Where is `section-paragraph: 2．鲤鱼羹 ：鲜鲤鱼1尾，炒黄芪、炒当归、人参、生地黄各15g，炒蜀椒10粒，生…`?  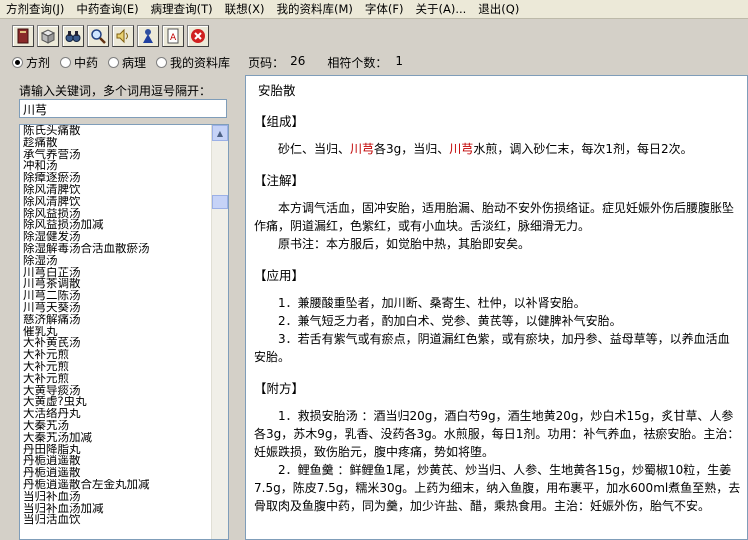
section-paragraph: 2．鲤鱼羹 ：鲜鲤鱼1尾，炒黄芪、炒当归、人参、生地黄各15g，炒蜀椒10粒，生… is located at coordinates (497, 488).